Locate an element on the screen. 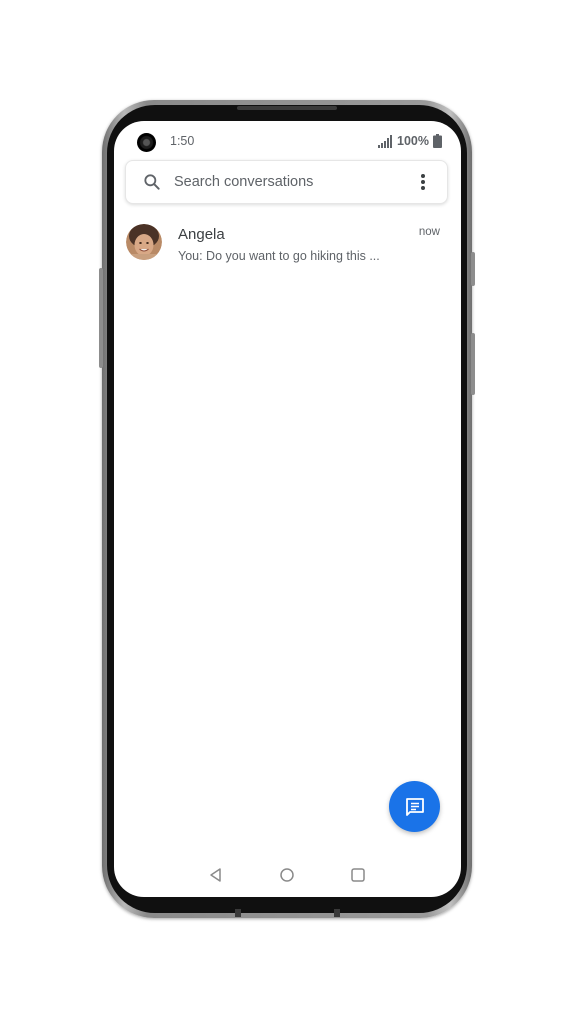 This screenshot has height=1017, width=575. status-bar: 1:50 100% is located at coordinates (287, 141).